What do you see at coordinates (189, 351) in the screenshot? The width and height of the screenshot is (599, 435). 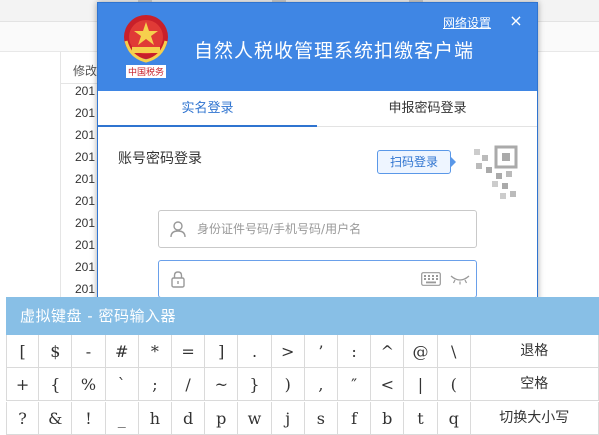 I see `keyboard-key: =` at bounding box center [189, 351].